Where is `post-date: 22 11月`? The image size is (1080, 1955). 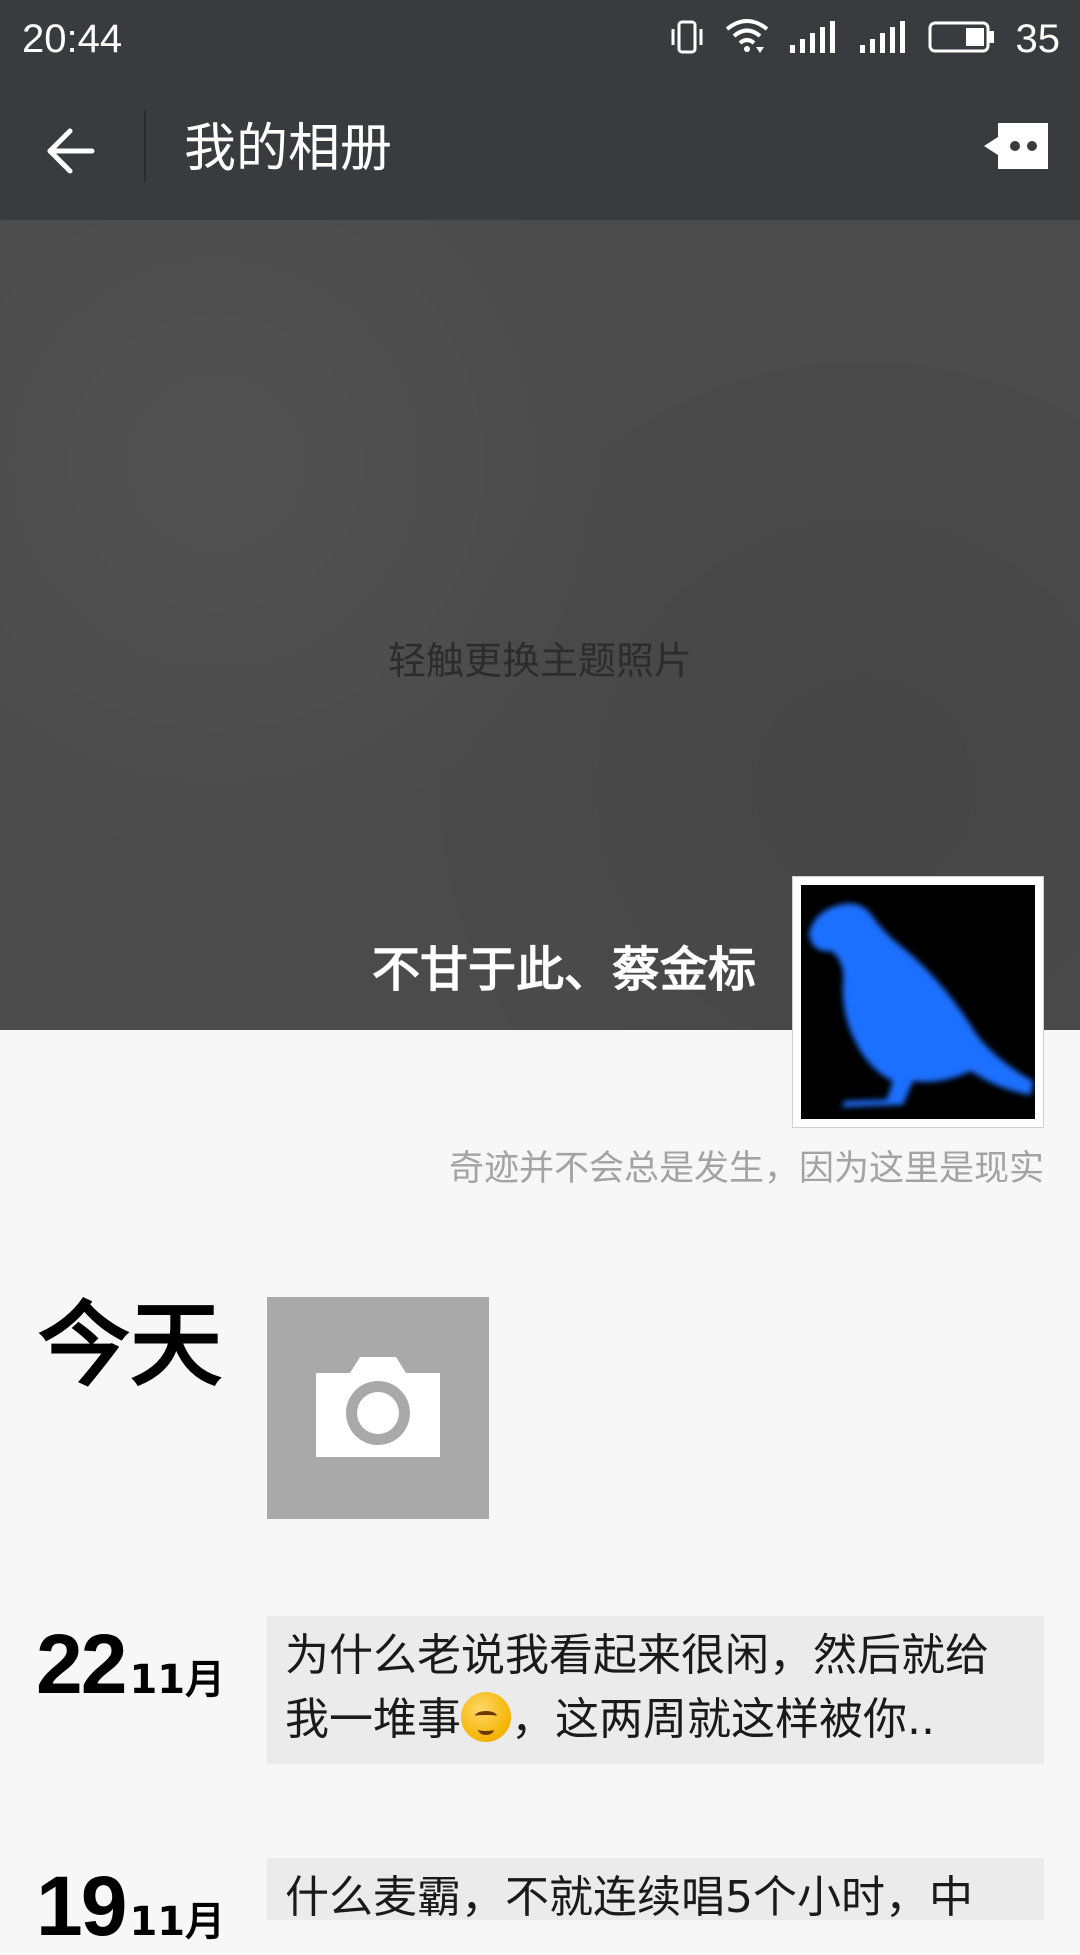 post-date: 22 11月 is located at coordinates (130, 1664).